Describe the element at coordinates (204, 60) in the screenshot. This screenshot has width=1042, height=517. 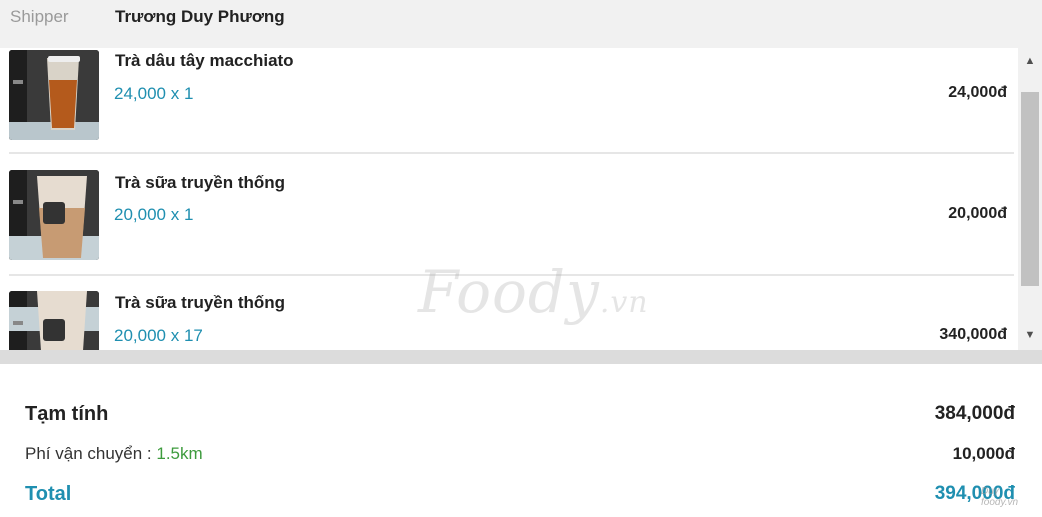
I see `item-name: Trà dâu tây macchiato` at that location.